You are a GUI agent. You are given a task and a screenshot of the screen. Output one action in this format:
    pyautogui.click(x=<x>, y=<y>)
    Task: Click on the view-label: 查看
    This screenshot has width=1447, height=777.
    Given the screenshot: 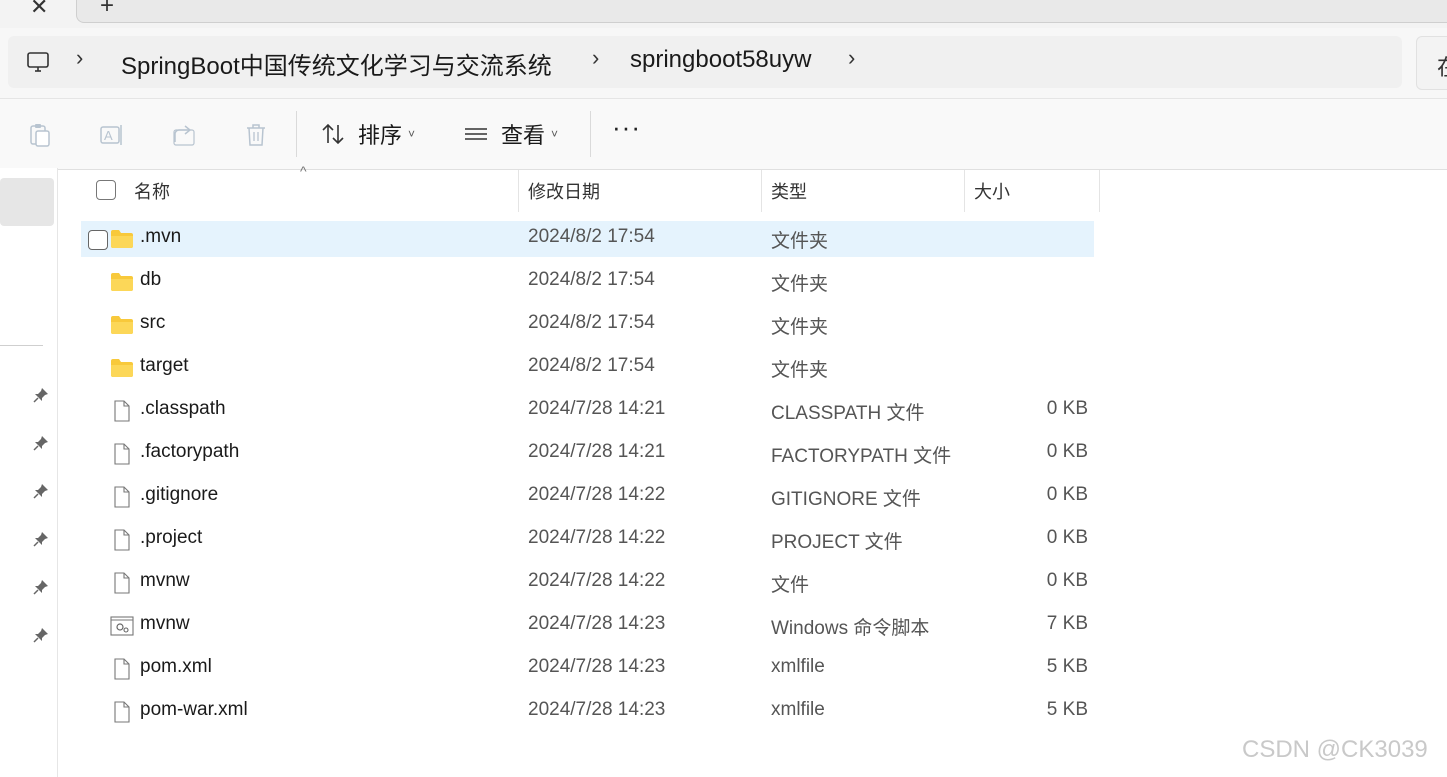 What is the action you would take?
    pyautogui.click(x=523, y=135)
    